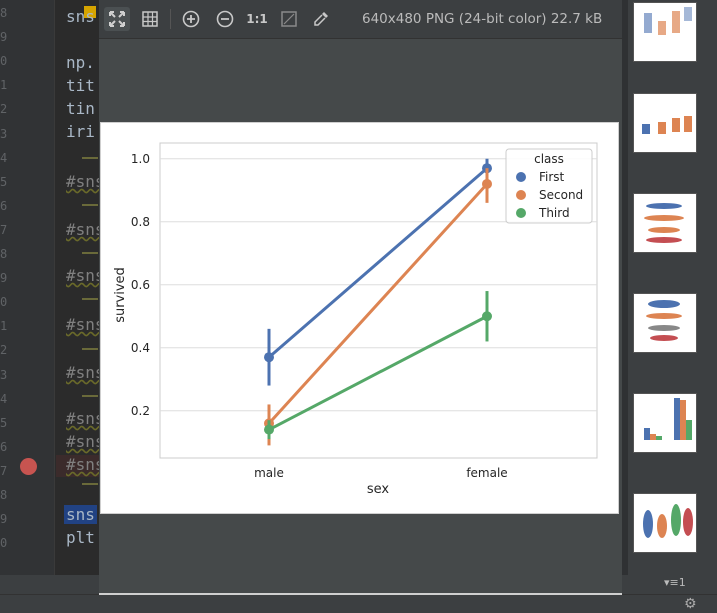 This screenshot has height=613, width=717. Describe the element at coordinates (170, 19) in the screenshot. I see `toolbar-separator` at that location.